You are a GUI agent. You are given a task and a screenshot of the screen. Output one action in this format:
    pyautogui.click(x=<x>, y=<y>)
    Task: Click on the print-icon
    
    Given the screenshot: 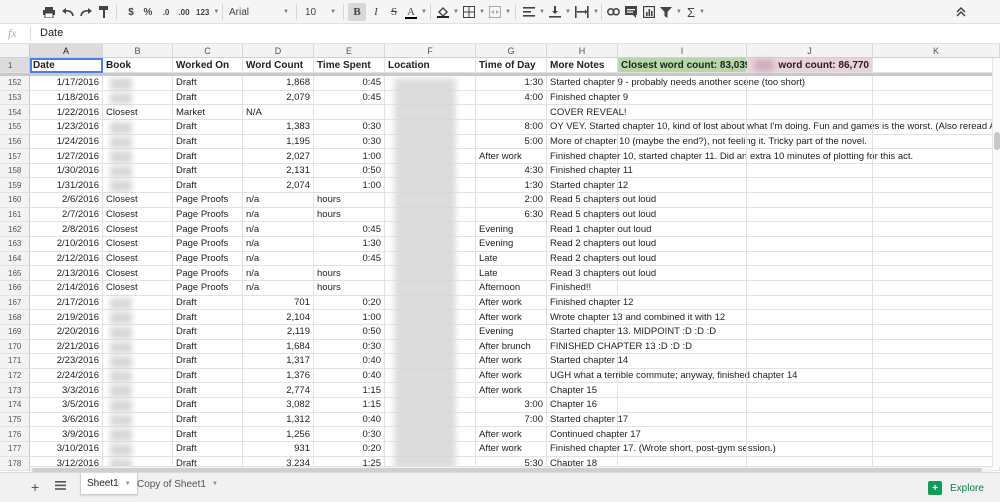 What is the action you would take?
    pyautogui.click(x=49, y=12)
    